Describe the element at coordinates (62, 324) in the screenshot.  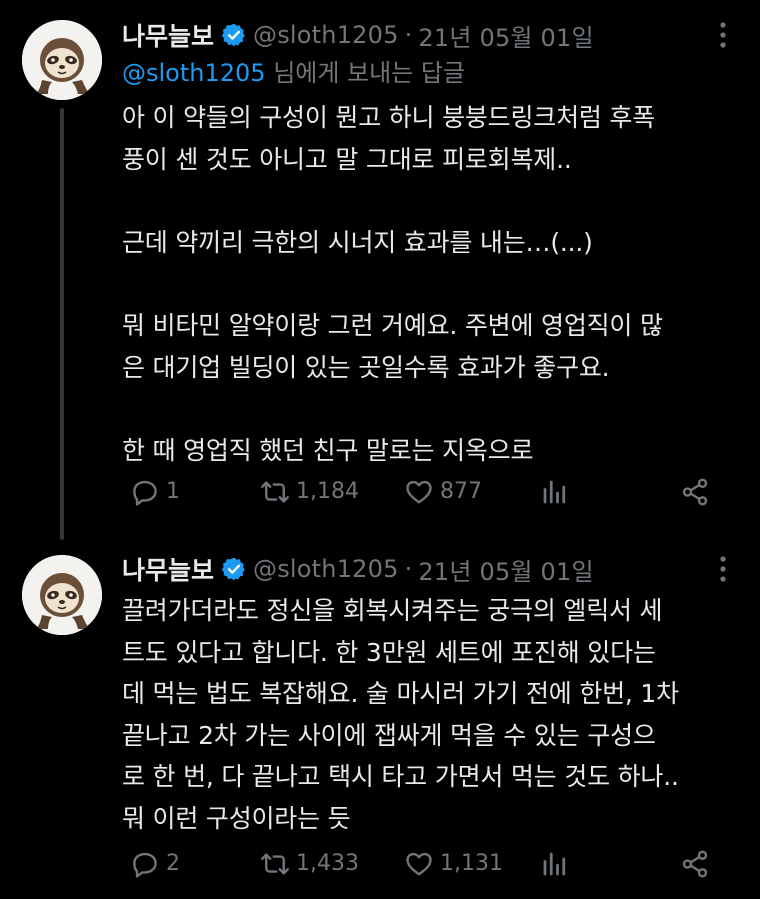
I see `thread-connector-line` at that location.